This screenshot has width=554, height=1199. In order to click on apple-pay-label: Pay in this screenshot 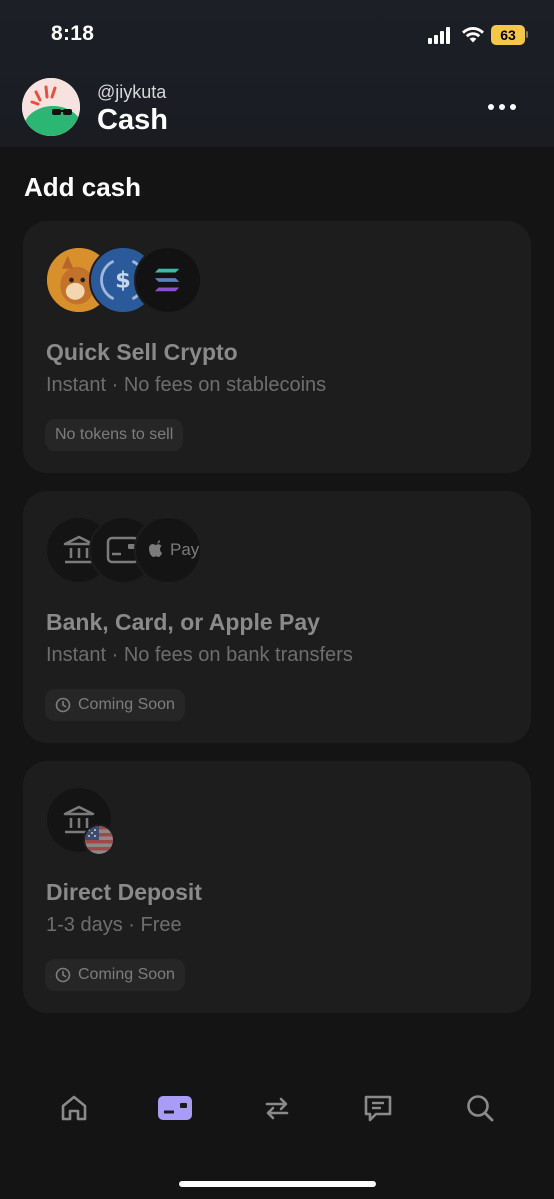, I will do `click(185, 549)`.